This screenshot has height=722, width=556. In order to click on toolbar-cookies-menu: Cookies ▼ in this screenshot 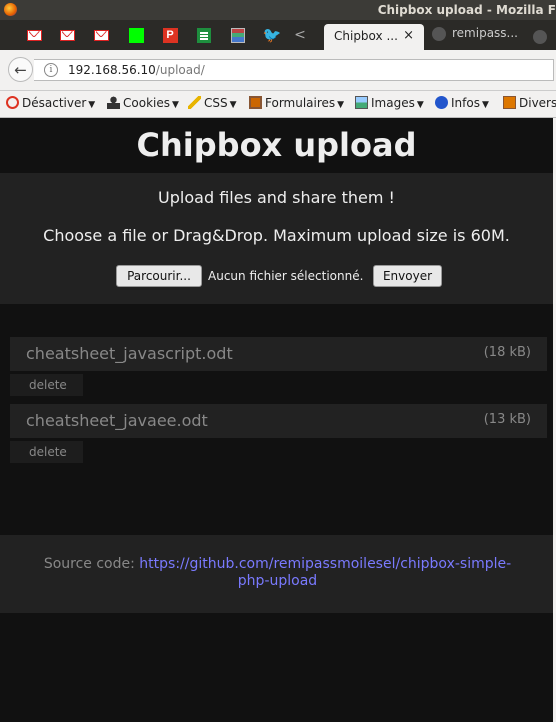, I will do `click(143, 103)`.